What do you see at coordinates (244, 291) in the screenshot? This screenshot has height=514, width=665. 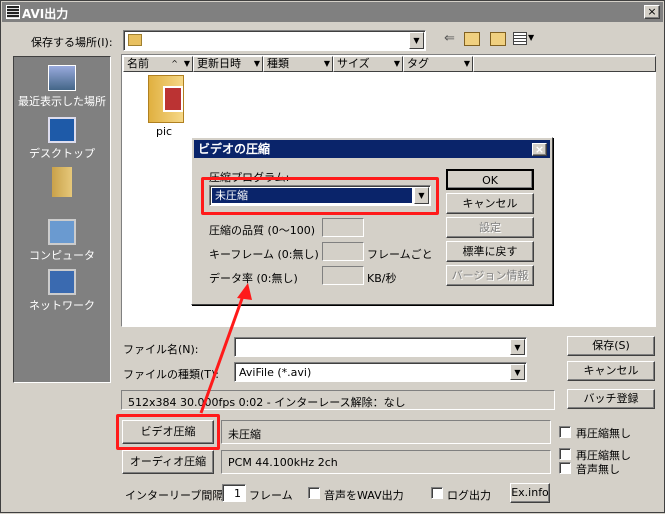 I see `annotation-arrow-head` at bounding box center [244, 291].